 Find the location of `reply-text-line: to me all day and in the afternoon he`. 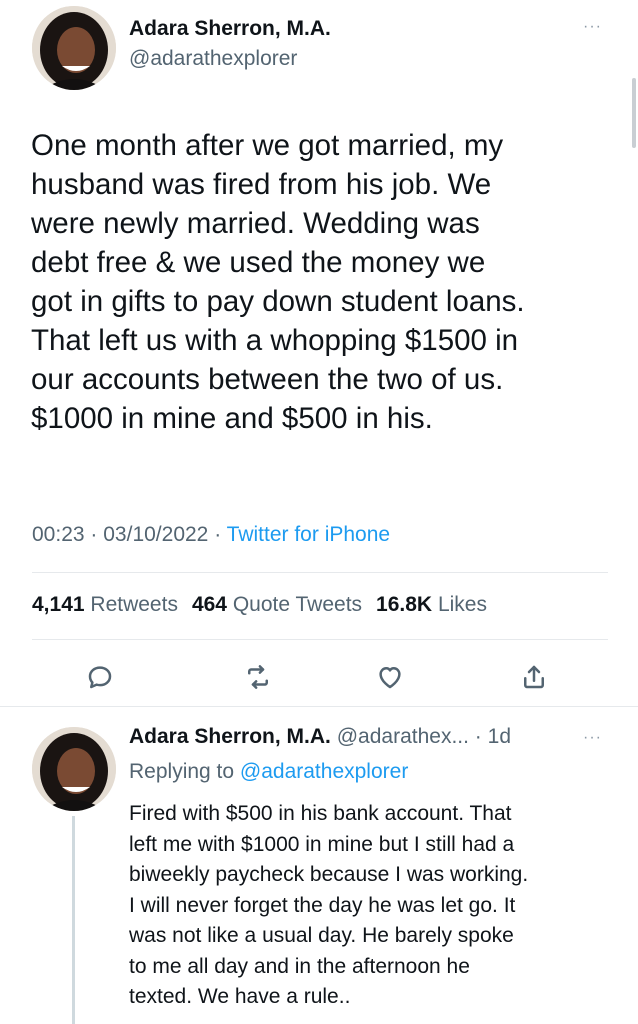

reply-text-line: to me all day and in the afternoon he is located at coordinates (299, 966).